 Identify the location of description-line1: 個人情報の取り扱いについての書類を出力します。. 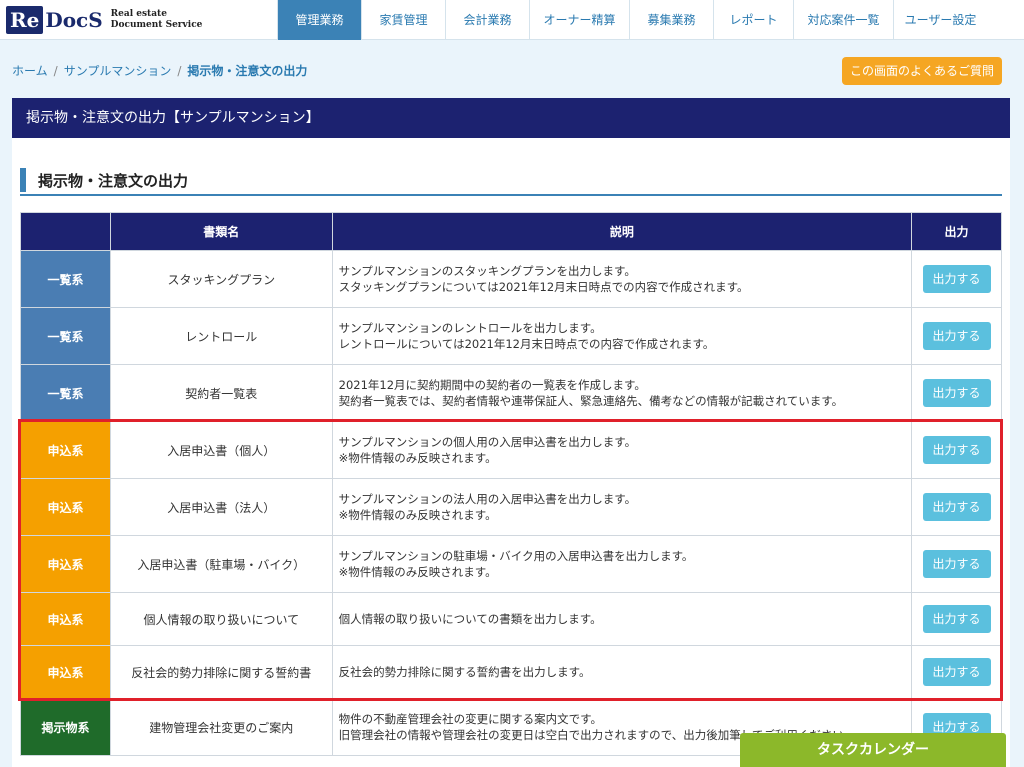
(470, 619).